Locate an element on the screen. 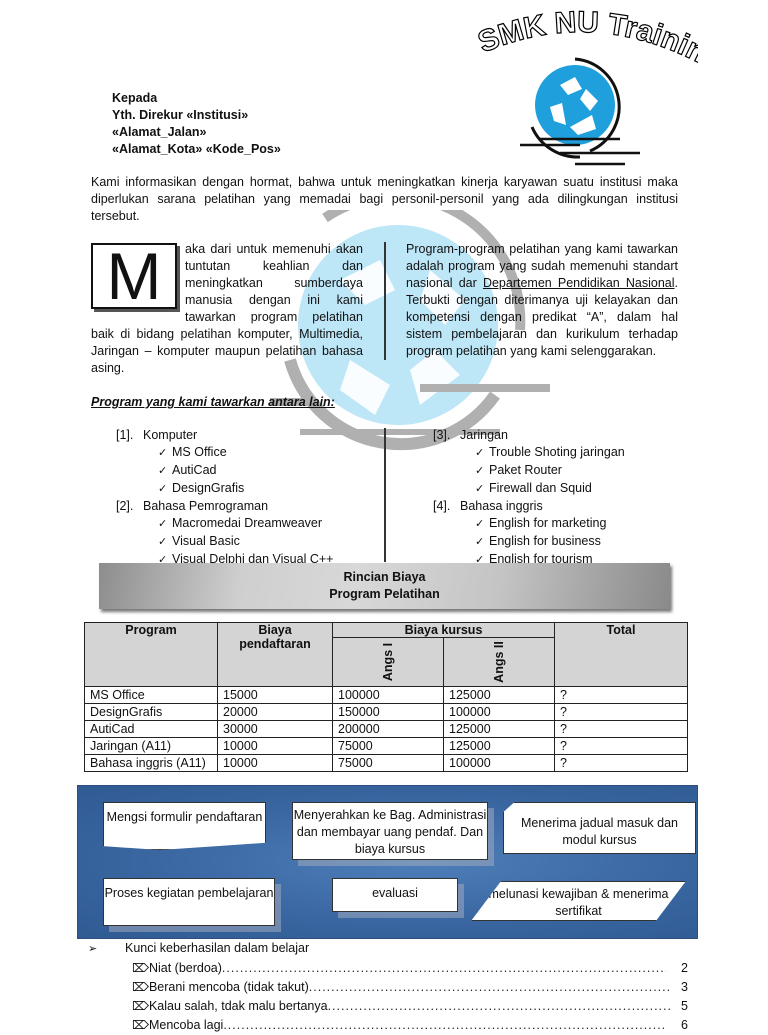 The image size is (768, 1035). table-cell: 15000 is located at coordinates (275, 695).